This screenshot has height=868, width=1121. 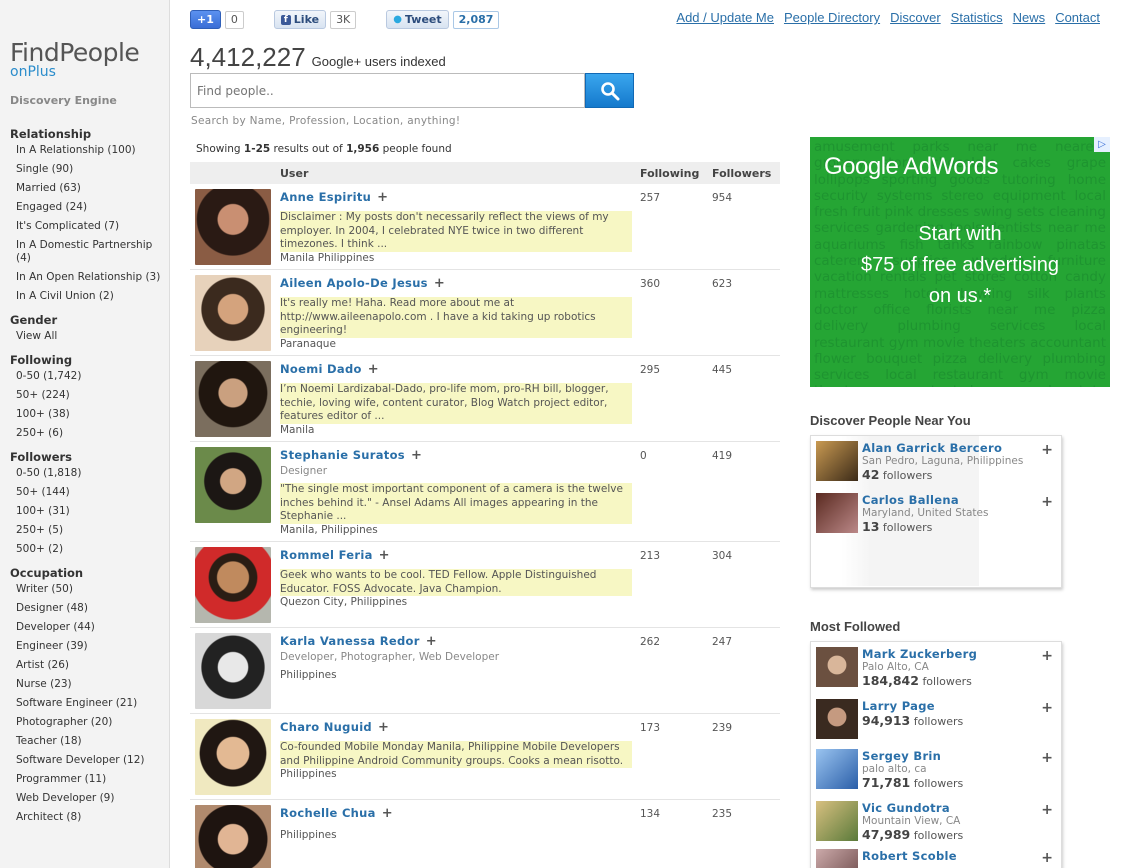 I want to click on logo: FindPeople onPlus, so click(x=89, y=60).